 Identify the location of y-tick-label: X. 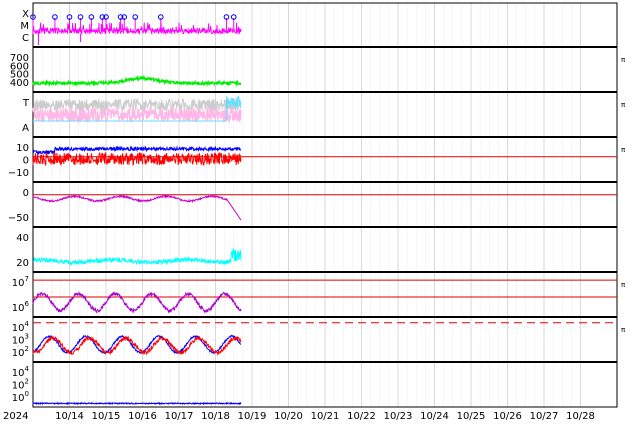
(25, 14).